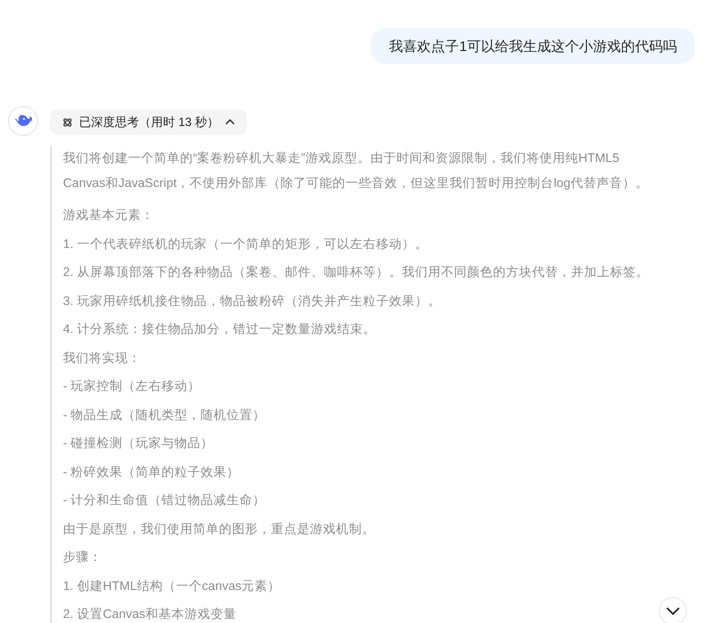  What do you see at coordinates (230, 122) in the screenshot?
I see `chevron-icon` at bounding box center [230, 122].